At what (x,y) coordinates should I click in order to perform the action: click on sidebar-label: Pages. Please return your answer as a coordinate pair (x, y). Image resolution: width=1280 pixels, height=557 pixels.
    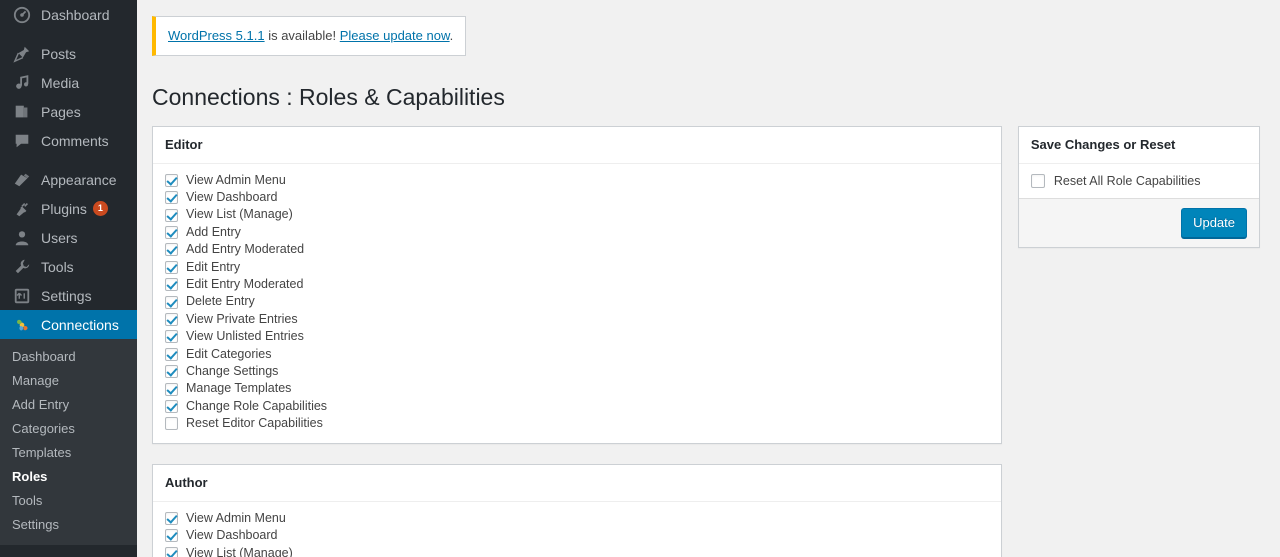
    Looking at the image, I should click on (61, 111).